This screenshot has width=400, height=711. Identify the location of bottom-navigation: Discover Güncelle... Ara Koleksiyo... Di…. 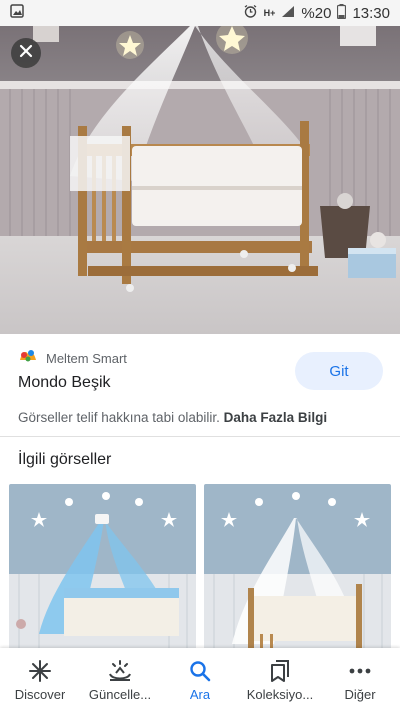
(200, 679).